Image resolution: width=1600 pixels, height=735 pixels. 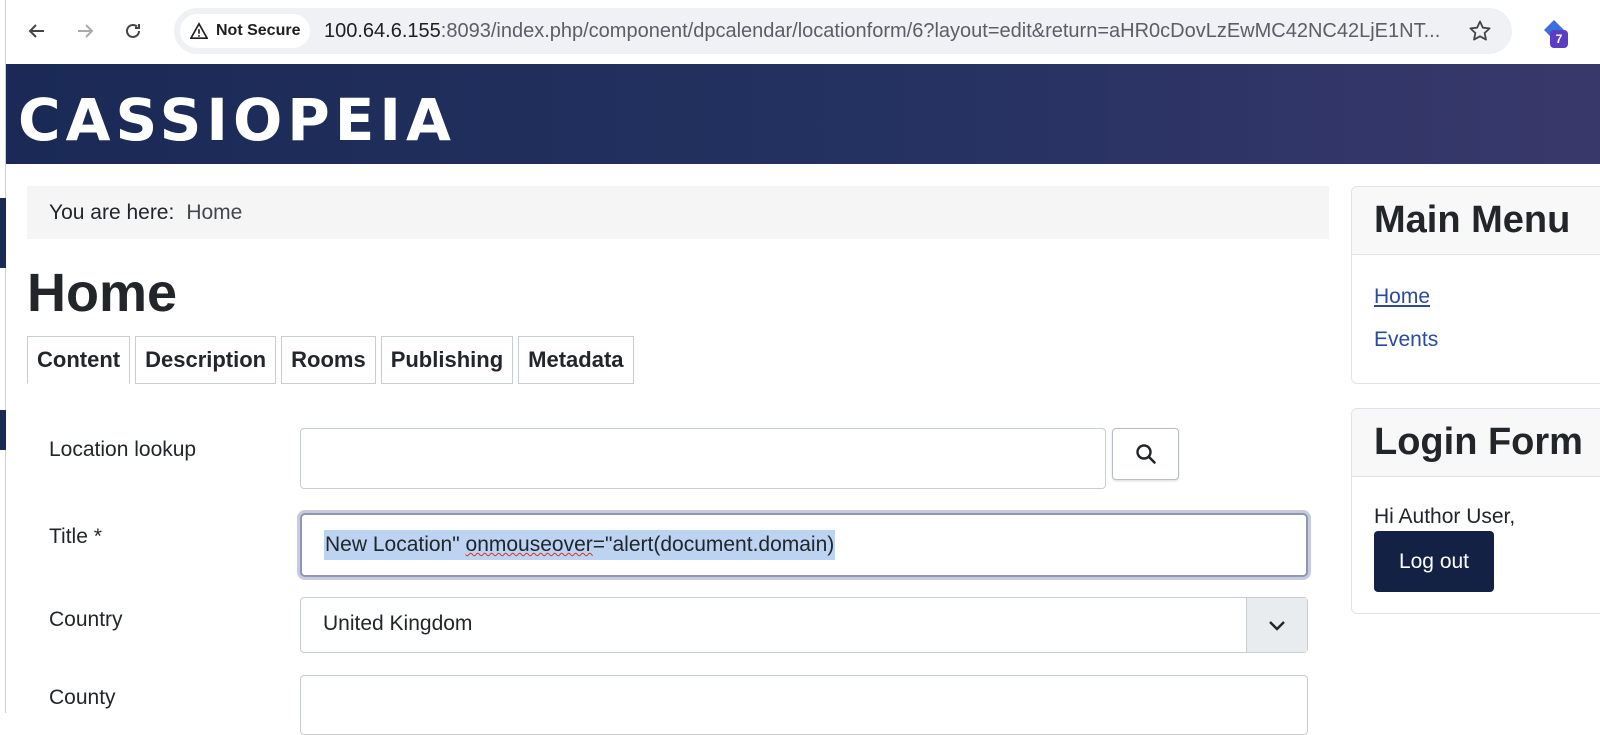 I want to click on page-title: Home, so click(x=102, y=293).